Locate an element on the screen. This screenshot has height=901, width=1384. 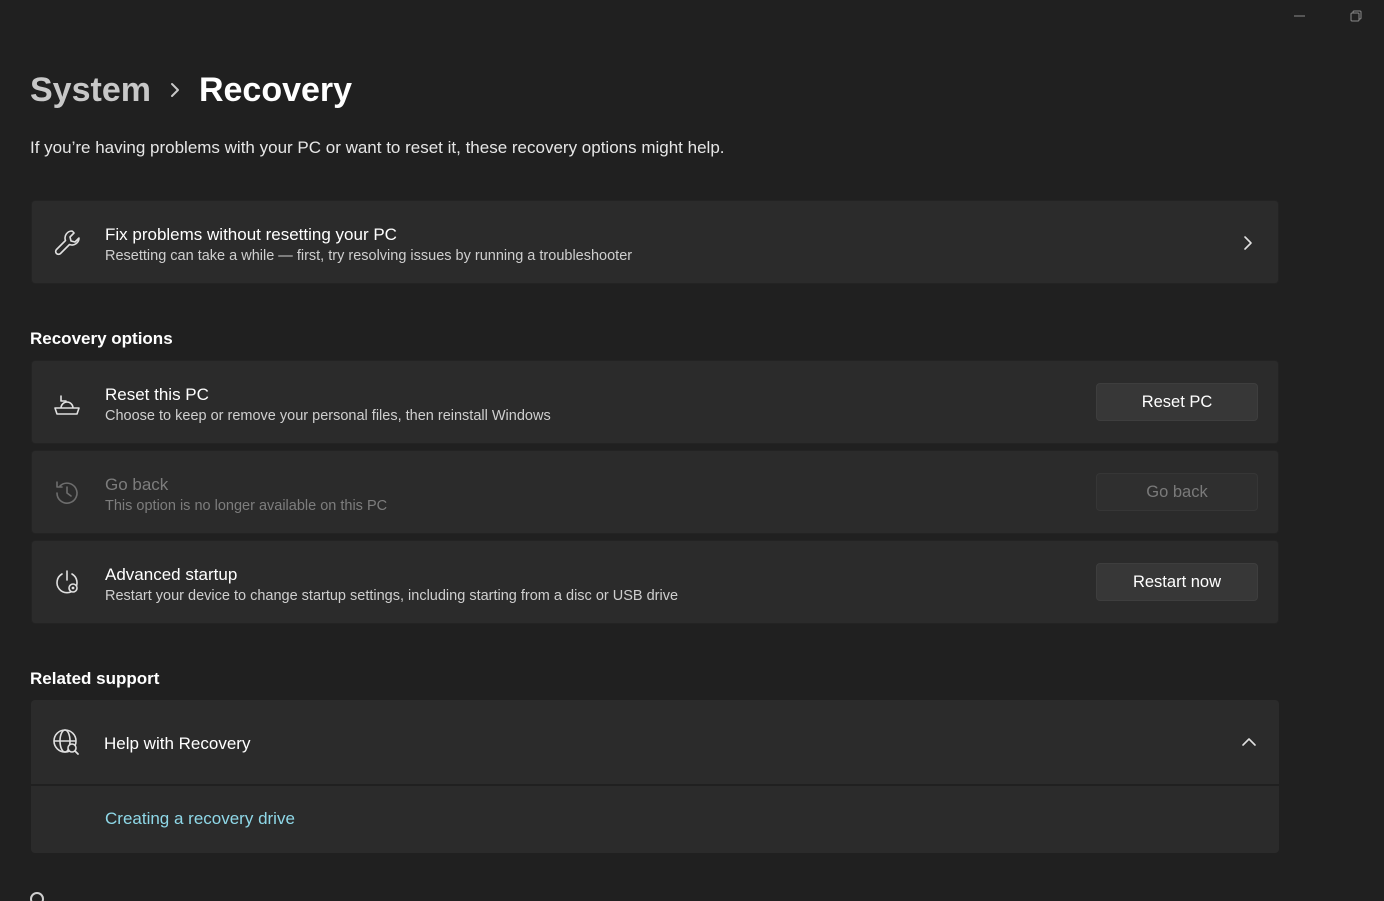
fix-problems-title: Fix problems without resetting your PC is located at coordinates (251, 234).